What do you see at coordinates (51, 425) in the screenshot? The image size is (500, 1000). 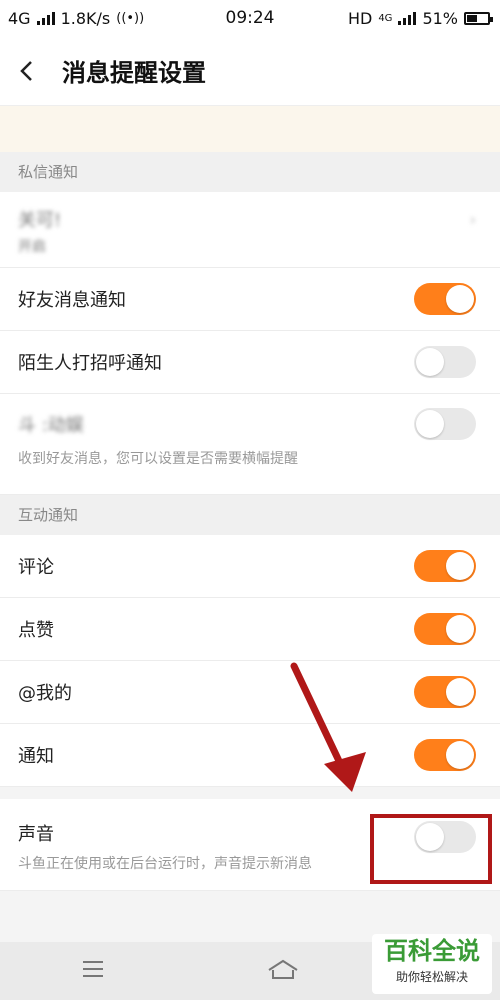 I see `row-label: 斗 :动娱` at bounding box center [51, 425].